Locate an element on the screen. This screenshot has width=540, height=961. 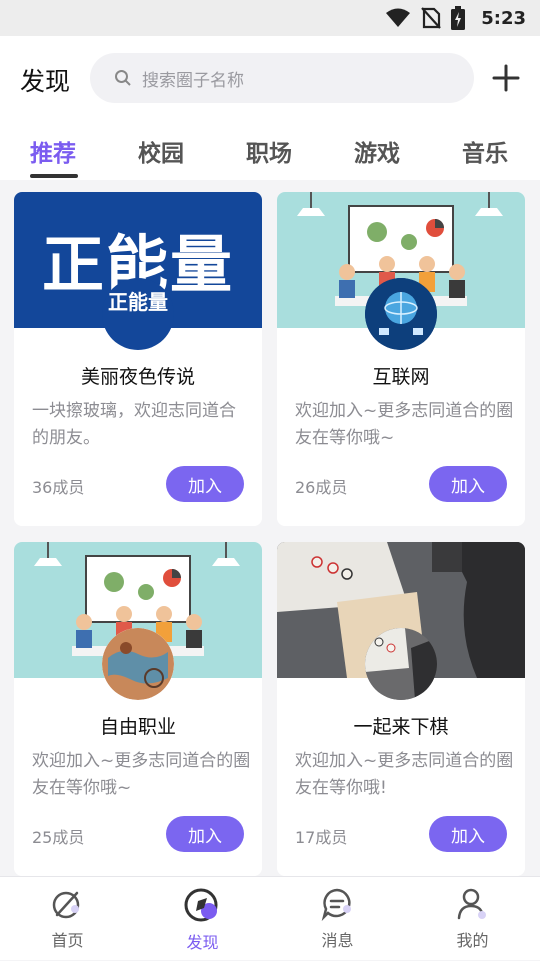
status-time: 5:23 is located at coordinates (503, 18).